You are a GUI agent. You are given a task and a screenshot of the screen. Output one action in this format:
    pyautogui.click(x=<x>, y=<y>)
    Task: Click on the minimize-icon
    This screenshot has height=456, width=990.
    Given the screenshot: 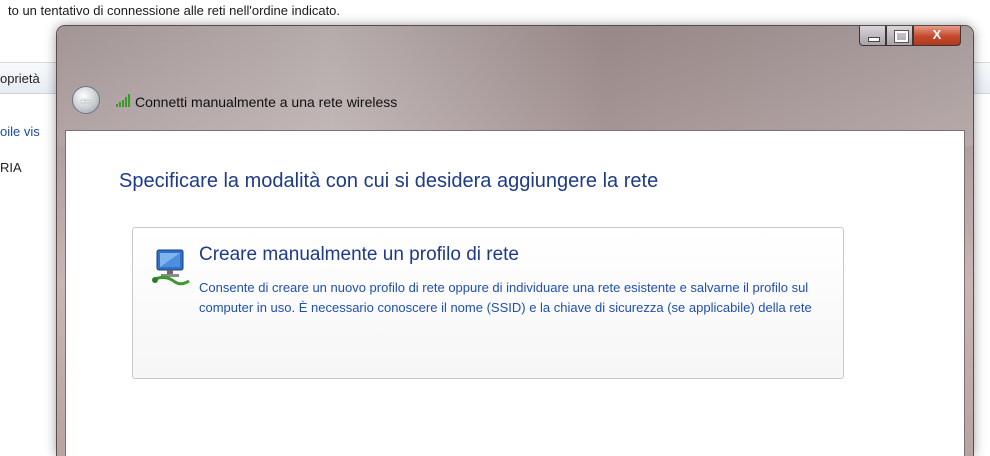 What is the action you would take?
    pyautogui.click(x=874, y=39)
    